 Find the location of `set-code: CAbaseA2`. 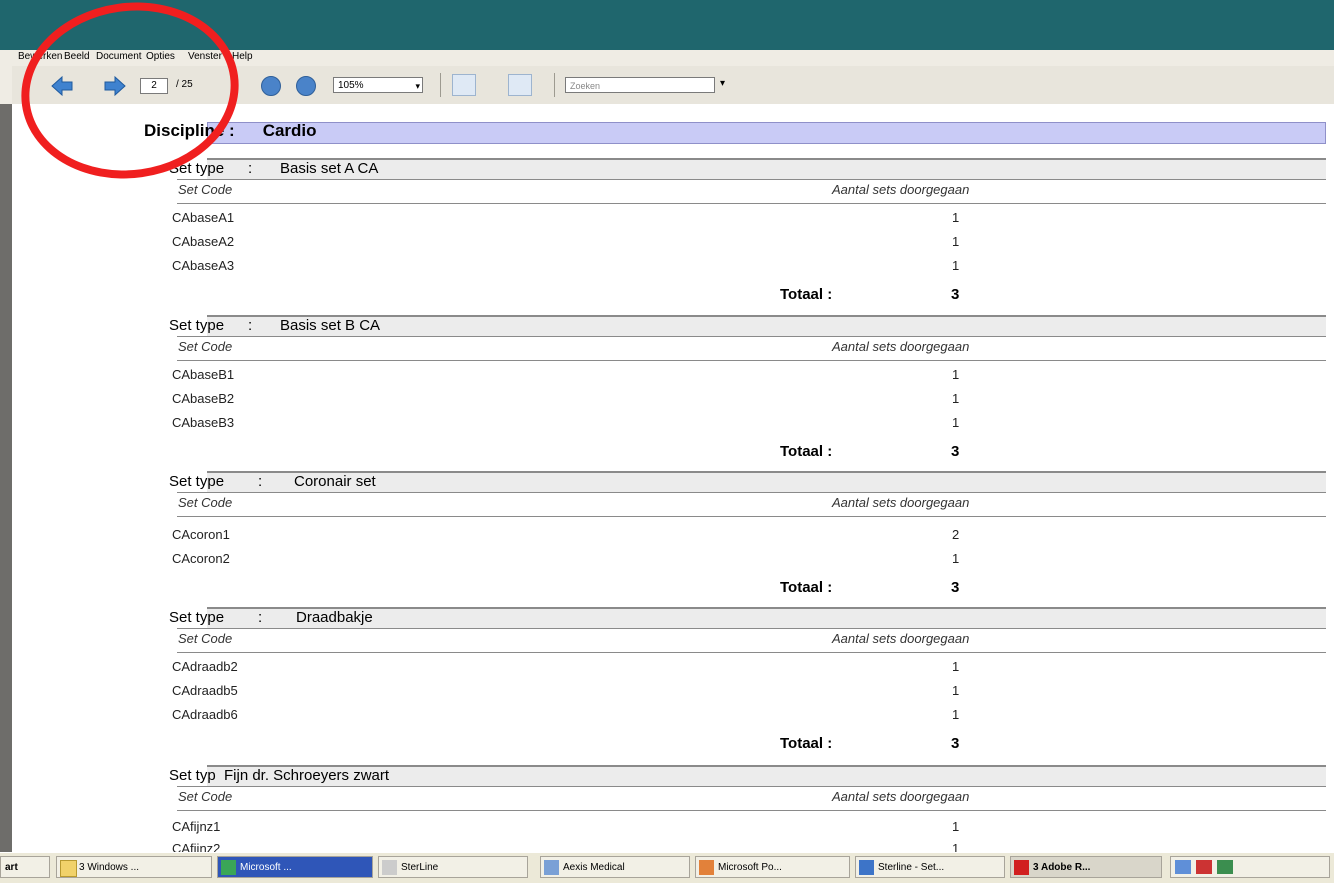

set-code: CAbaseA2 is located at coordinates (203, 241).